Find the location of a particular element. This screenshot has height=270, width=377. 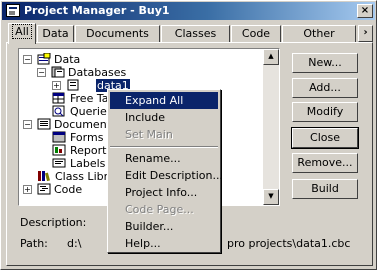

title-bar: Project Manager - Buy1 × is located at coordinates (188, 11).